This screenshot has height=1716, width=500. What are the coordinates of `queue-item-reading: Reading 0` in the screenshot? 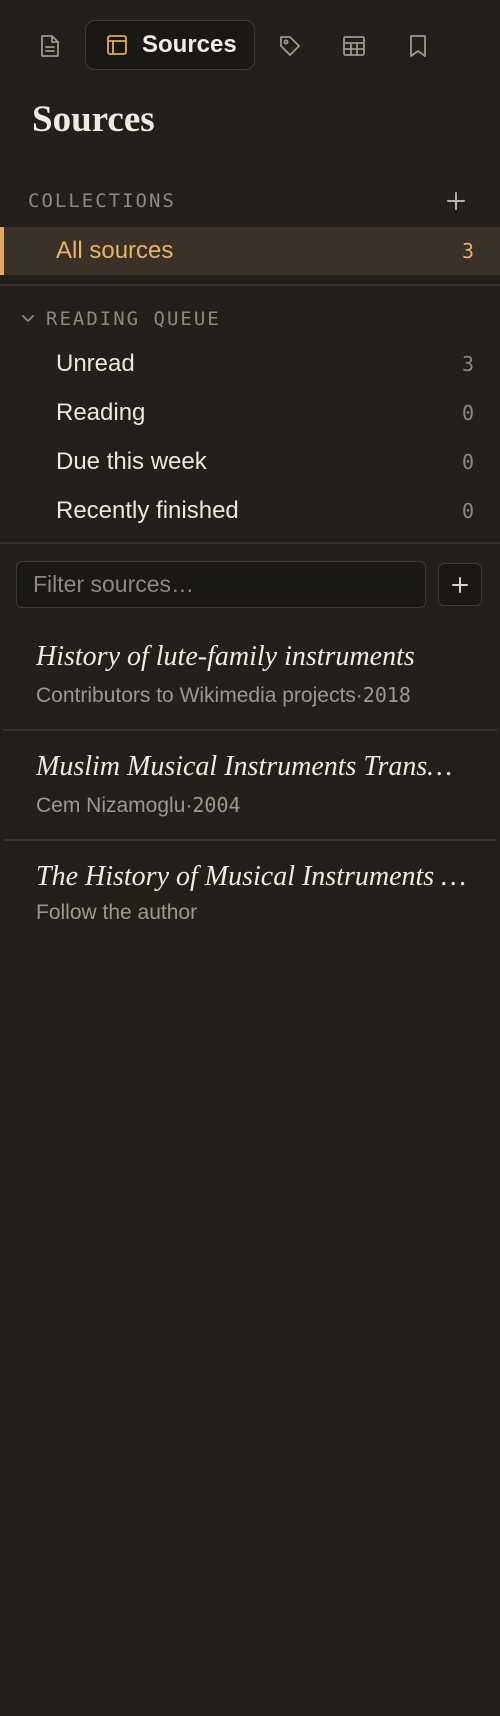 It's located at (250, 413).